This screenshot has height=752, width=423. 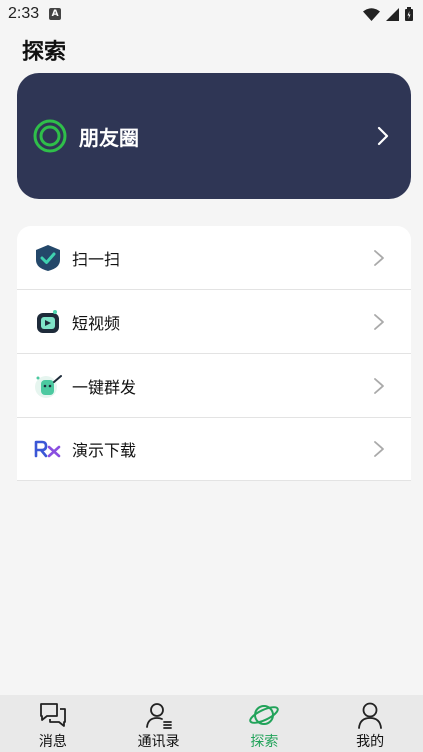 What do you see at coordinates (264, 715) in the screenshot?
I see `planet-icon` at bounding box center [264, 715].